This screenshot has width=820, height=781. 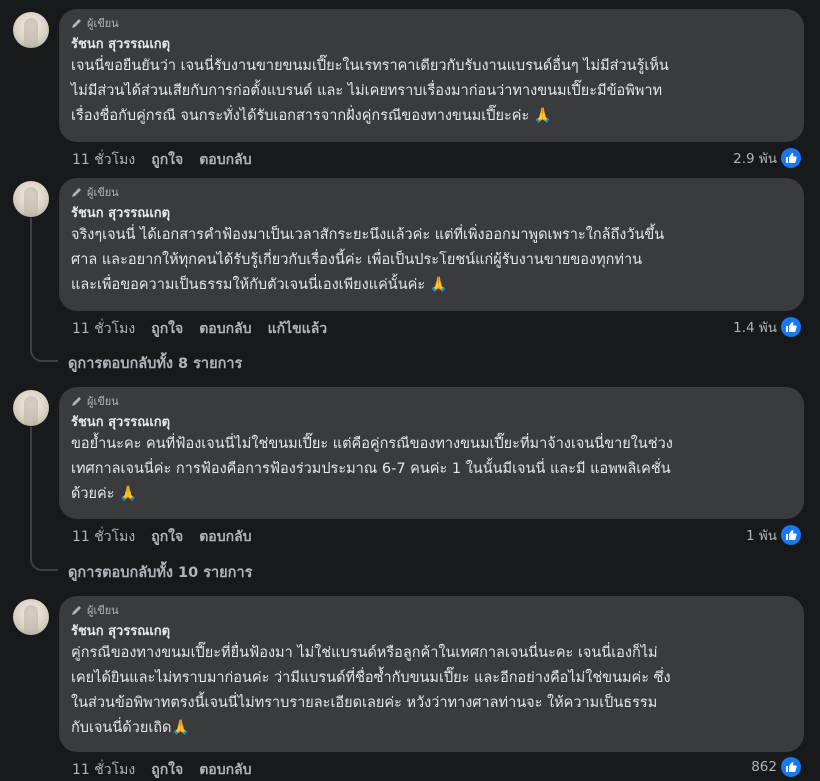 I want to click on comment-line: ด้วยค่ะ 🙏, so click(x=104, y=494).